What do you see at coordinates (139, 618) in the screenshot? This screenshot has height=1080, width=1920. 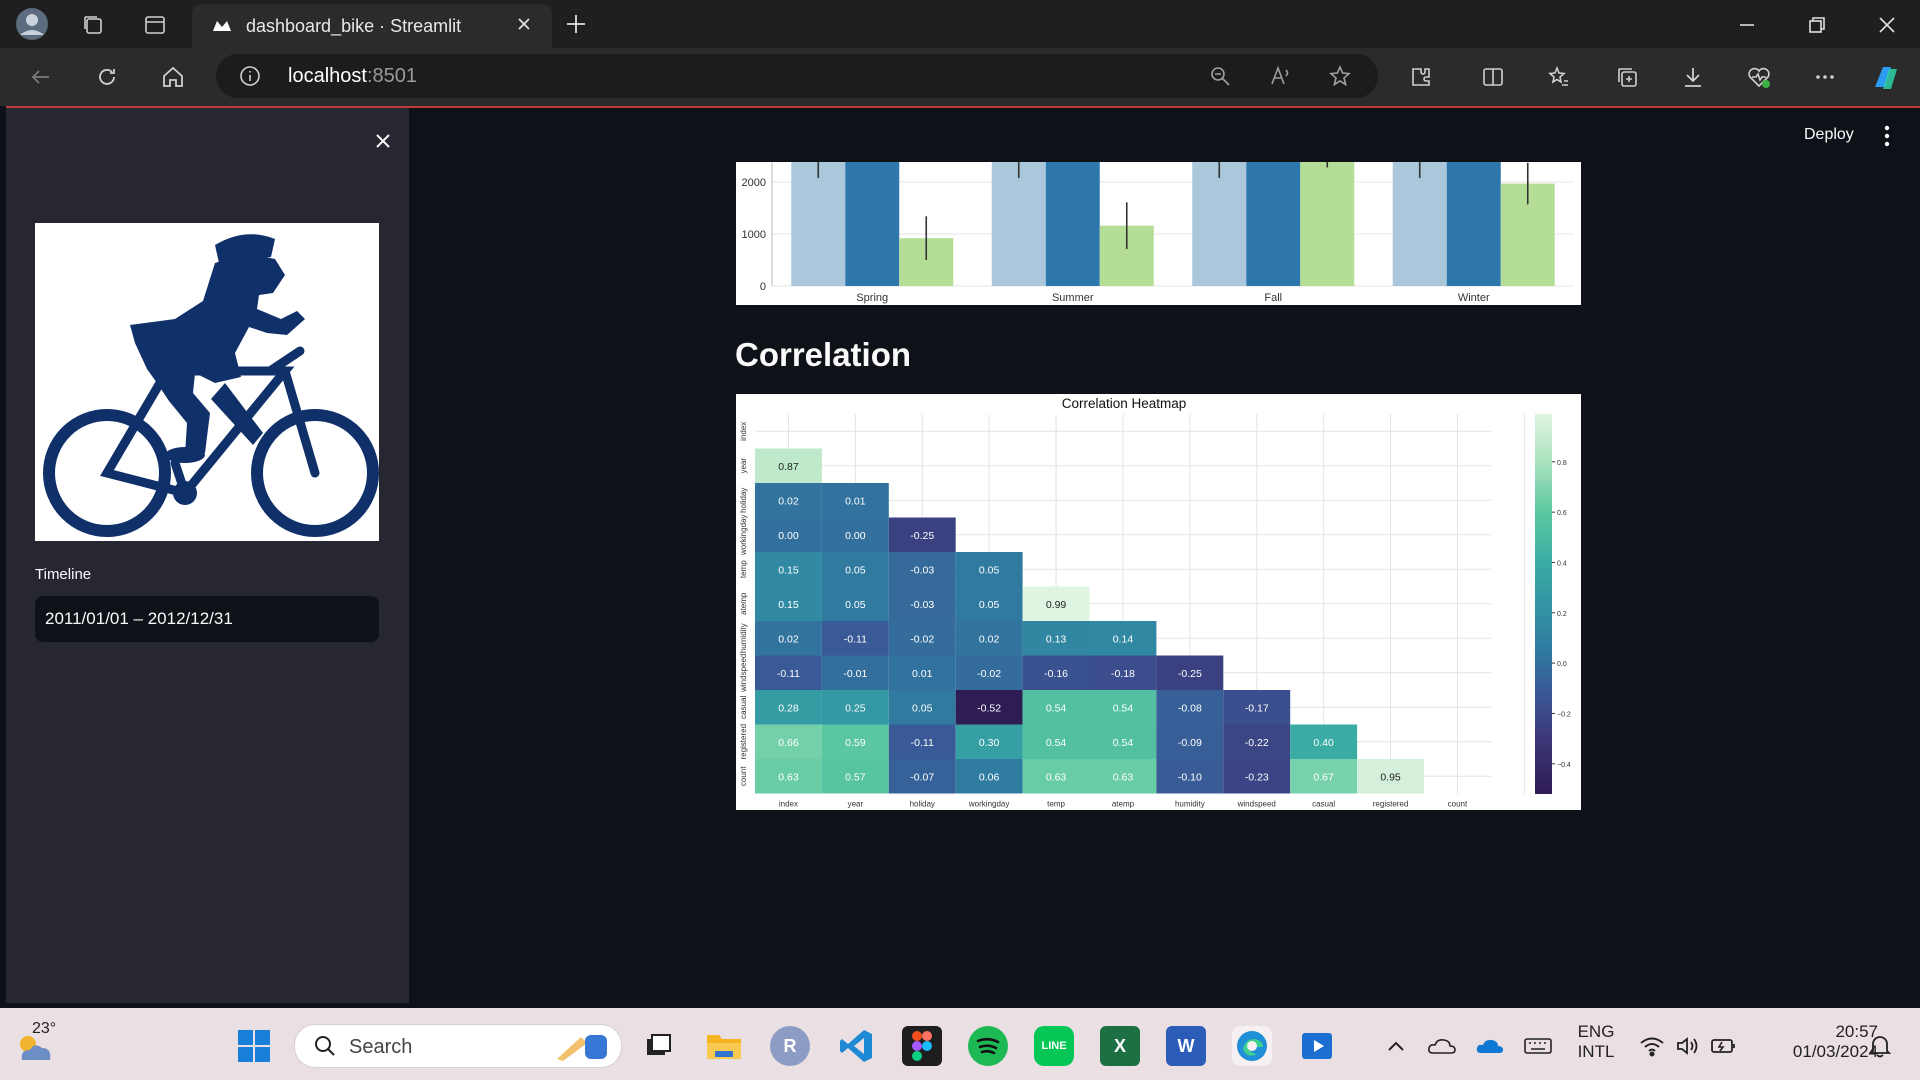 I see `timeline-value: 2011/01/01 – 2012/12/31` at bounding box center [139, 618].